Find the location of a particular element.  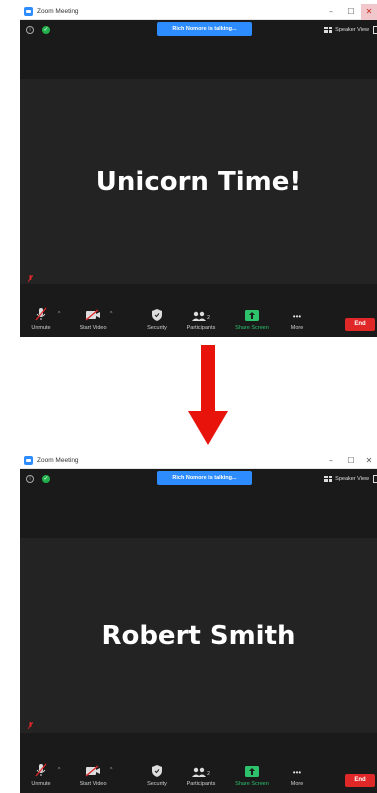

participant-name: Robert Smith is located at coordinates (198, 635).